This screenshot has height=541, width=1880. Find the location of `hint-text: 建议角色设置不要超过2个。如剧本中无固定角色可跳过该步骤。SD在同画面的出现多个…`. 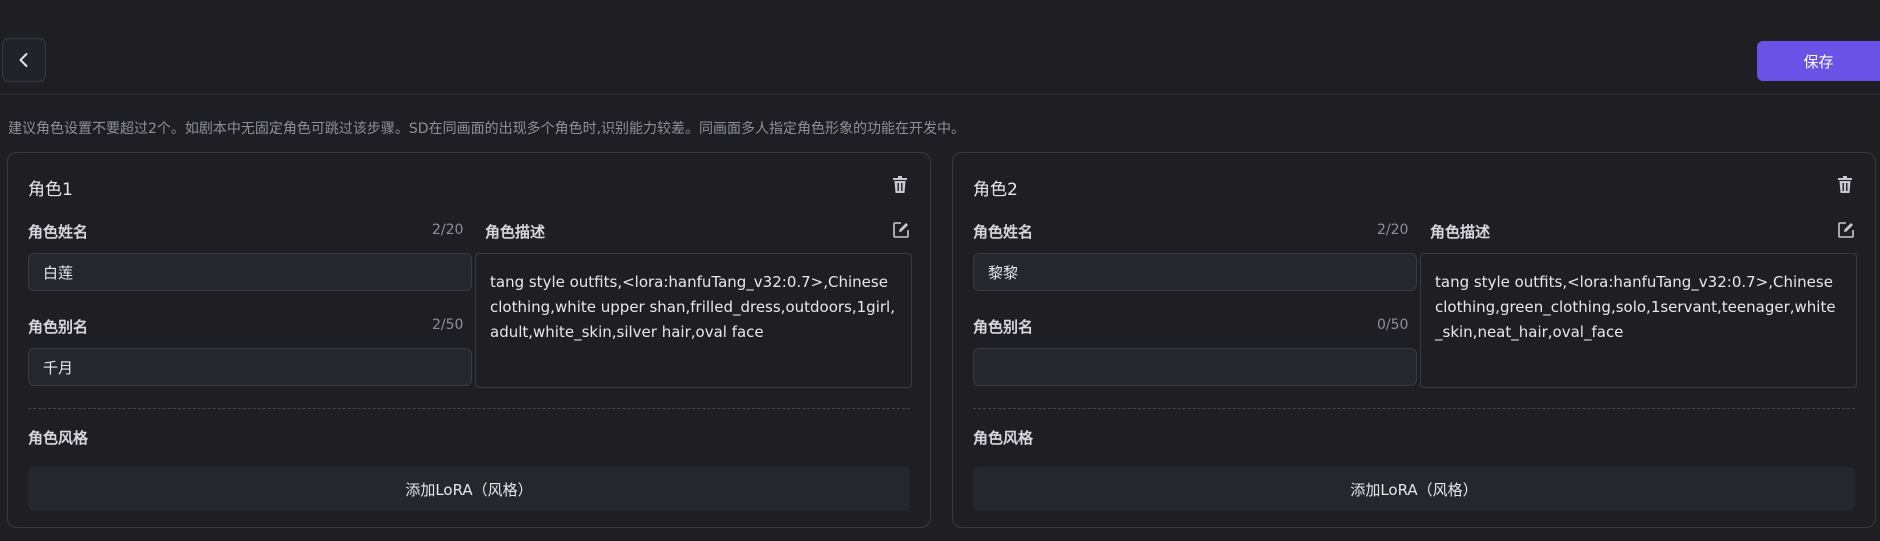

hint-text: 建议角色设置不要超过2个。如剧本中无固定角色可跳过该步骤。SD在同画面的出现多个… is located at coordinates (487, 129).